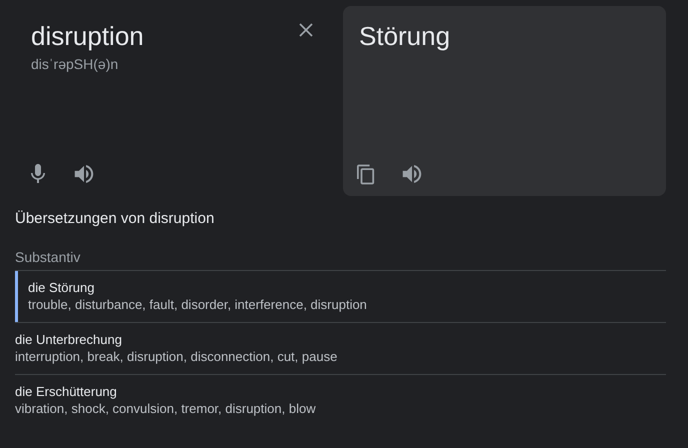 This screenshot has height=448, width=688. I want to click on copy-icon, so click(366, 174).